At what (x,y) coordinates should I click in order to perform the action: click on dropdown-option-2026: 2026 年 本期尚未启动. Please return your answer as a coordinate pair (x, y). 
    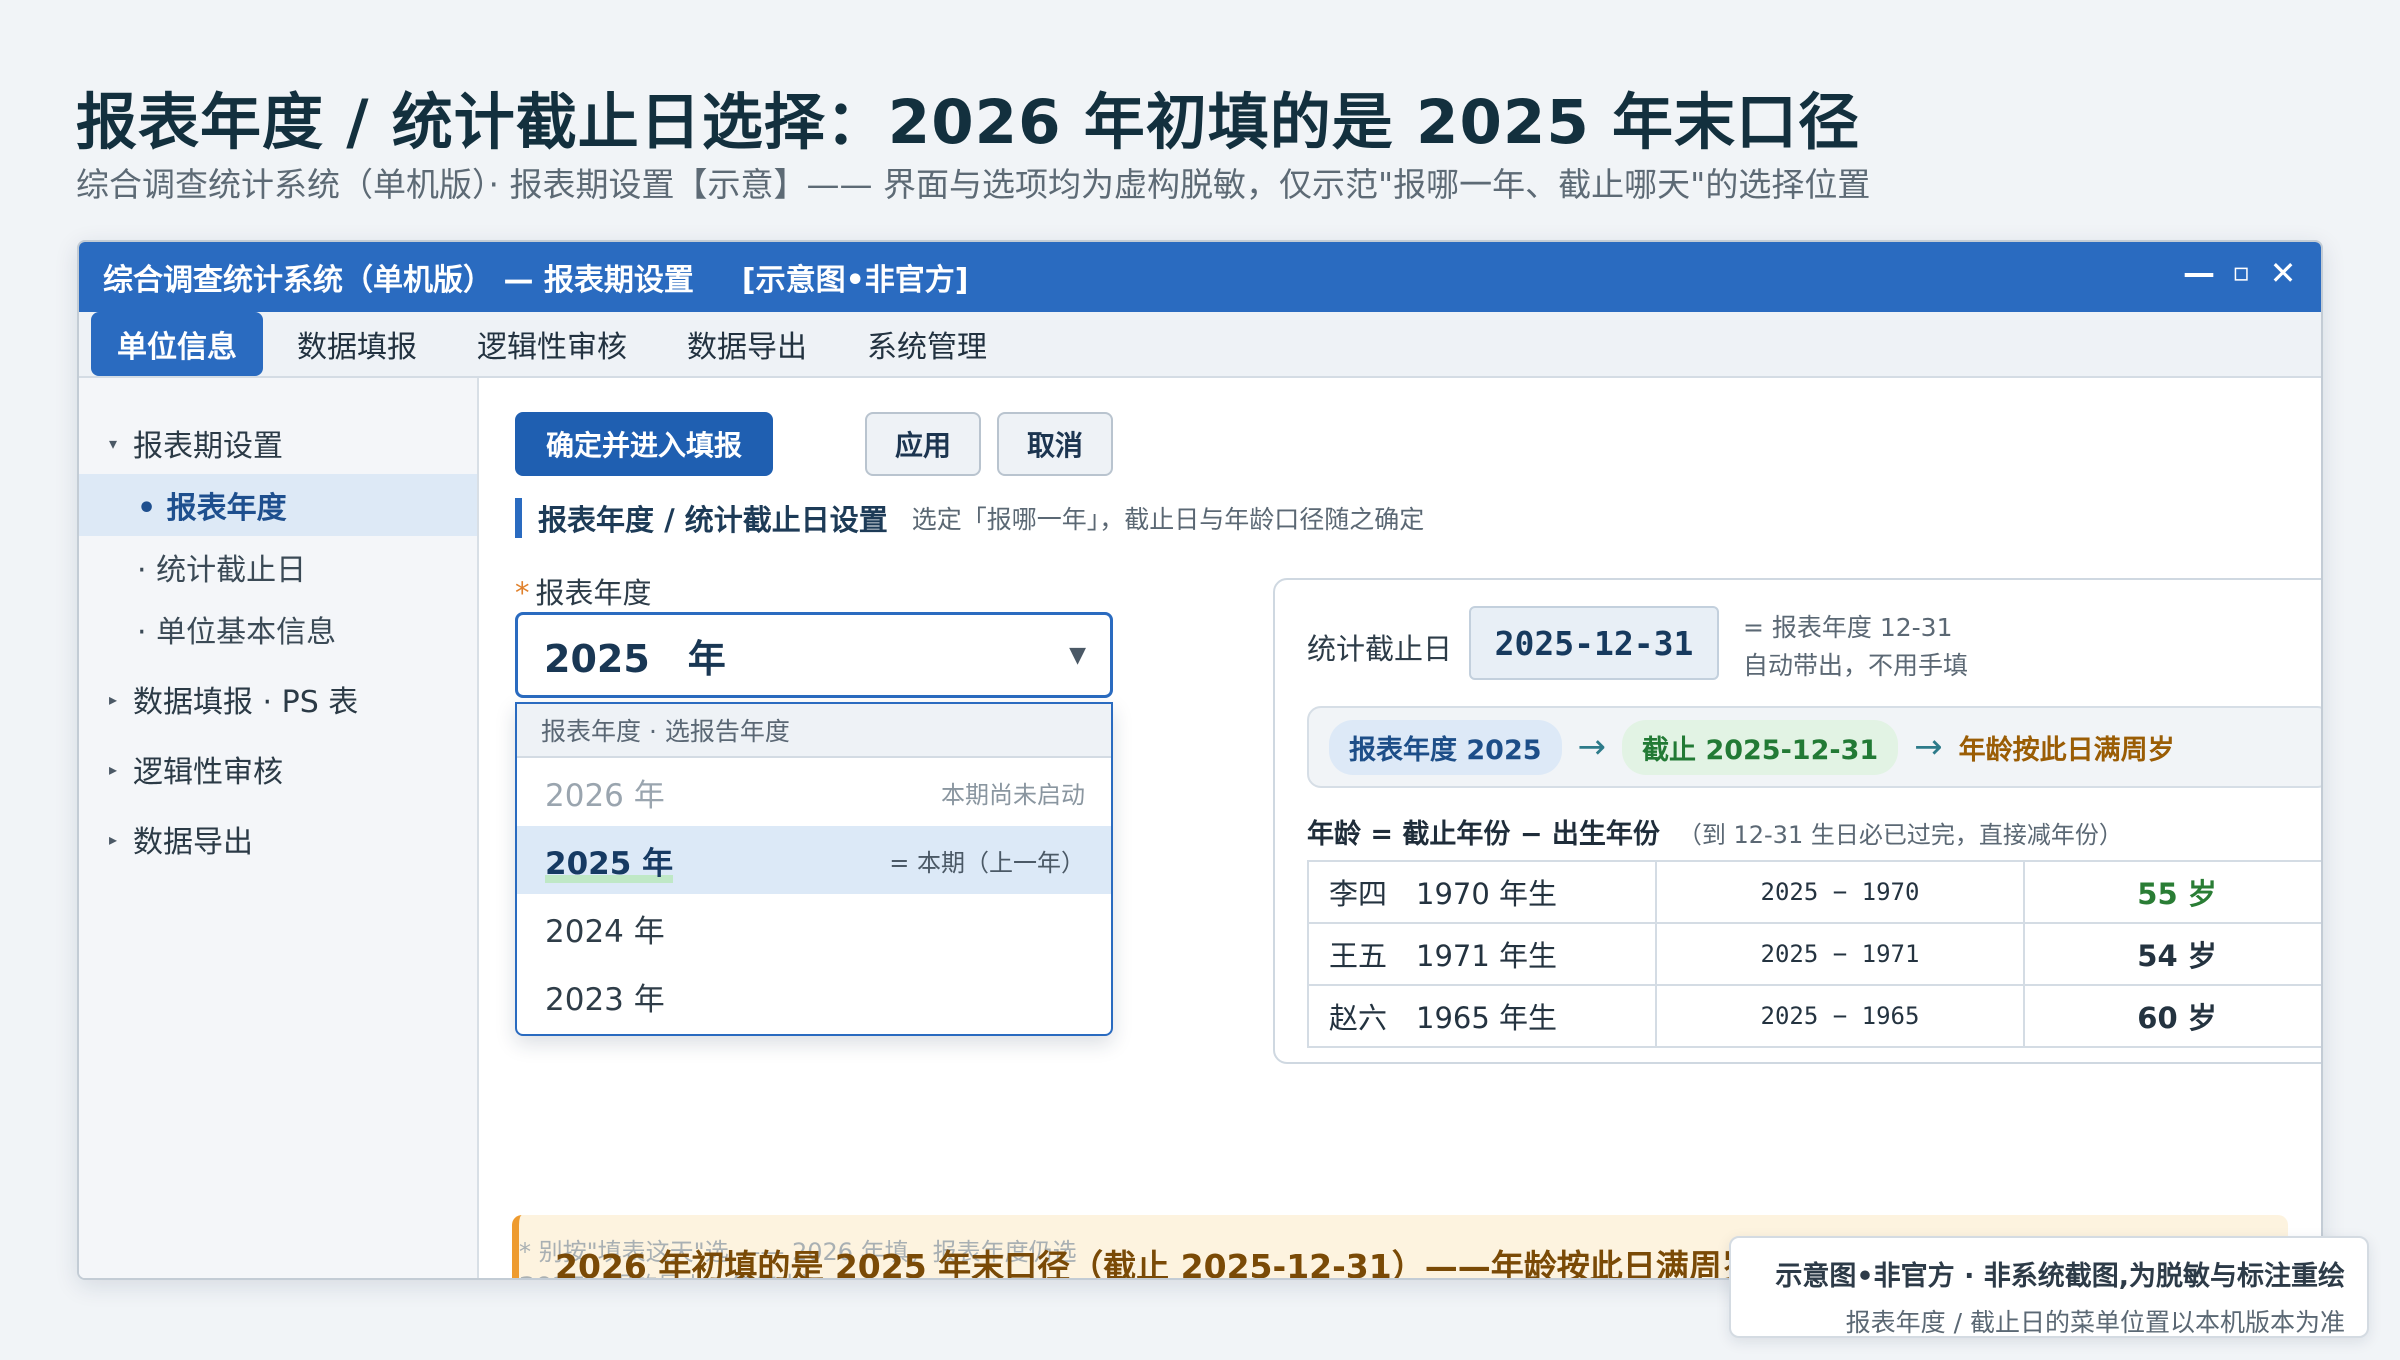
    Looking at the image, I should click on (814, 792).